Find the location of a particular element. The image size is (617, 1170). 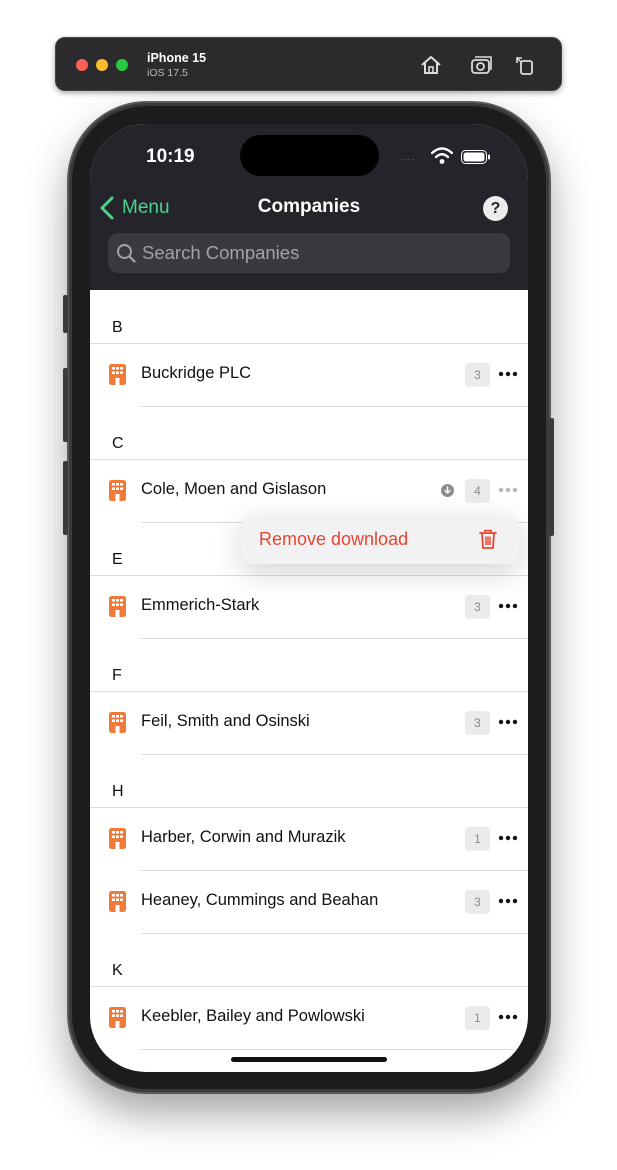

section-header-b: B is located at coordinates (117, 327).